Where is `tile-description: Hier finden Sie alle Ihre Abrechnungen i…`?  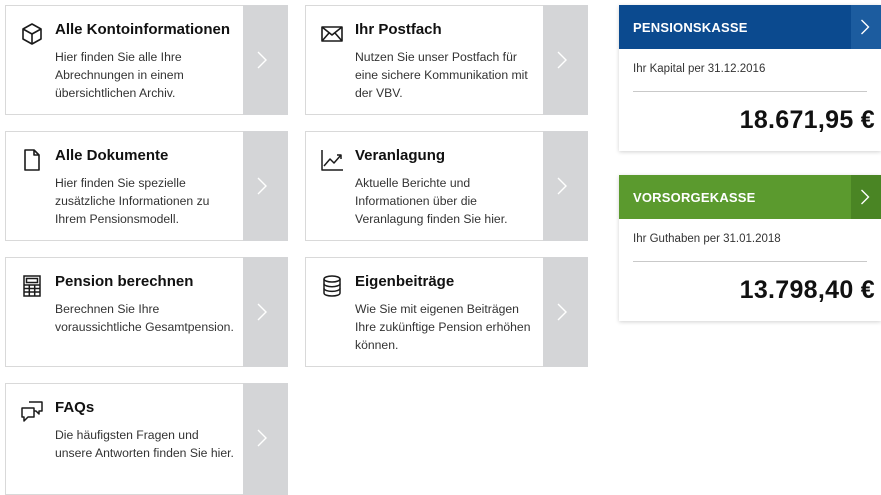 tile-description: Hier finden Sie alle Ihre Abrechnungen i… is located at coordinates (119, 75).